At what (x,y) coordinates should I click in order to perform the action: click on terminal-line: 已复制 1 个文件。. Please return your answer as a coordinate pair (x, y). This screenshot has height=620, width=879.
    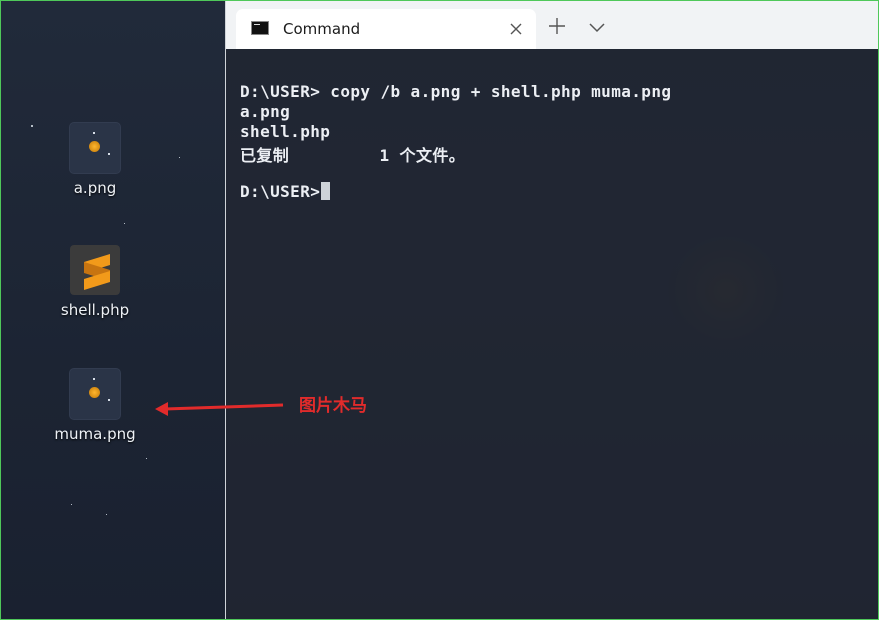
    Looking at the image, I should click on (353, 155).